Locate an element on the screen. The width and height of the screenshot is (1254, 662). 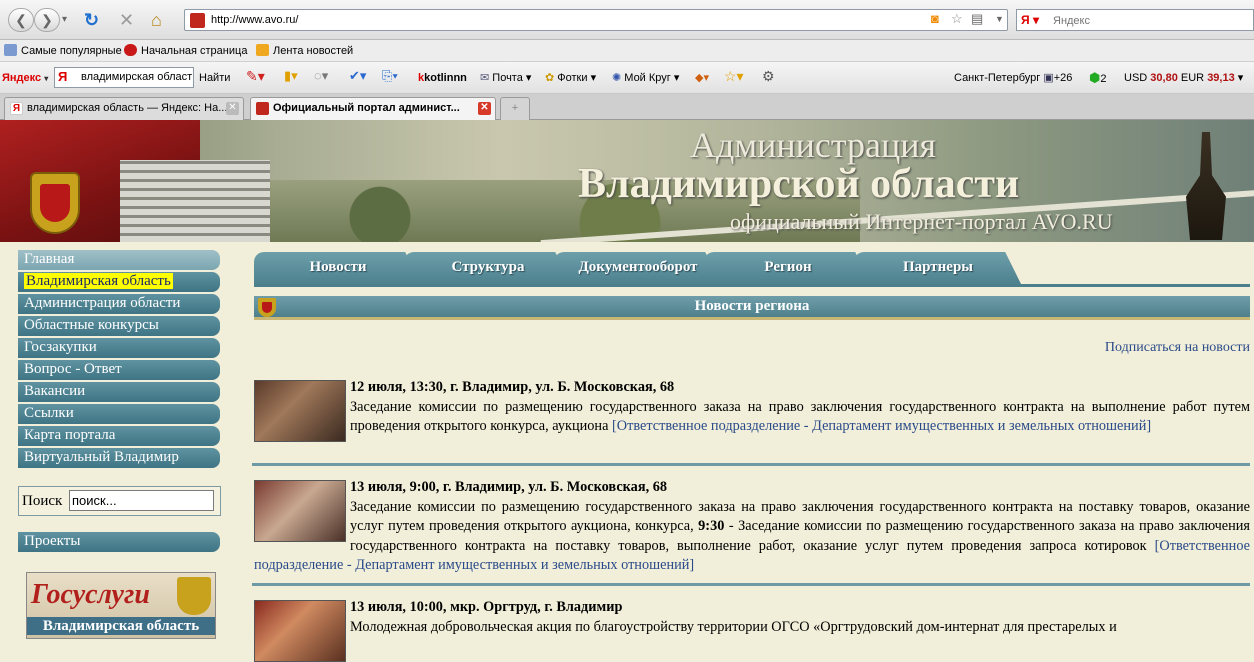
yandex-search-logo-icon: Я ▾ is located at coordinates (1030, 20).